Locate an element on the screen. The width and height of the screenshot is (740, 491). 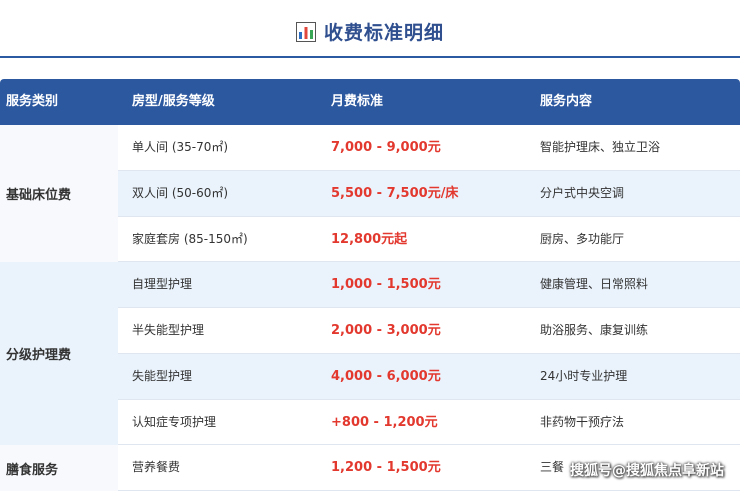
content-cell: 24小时专业护理 is located at coordinates (584, 375).